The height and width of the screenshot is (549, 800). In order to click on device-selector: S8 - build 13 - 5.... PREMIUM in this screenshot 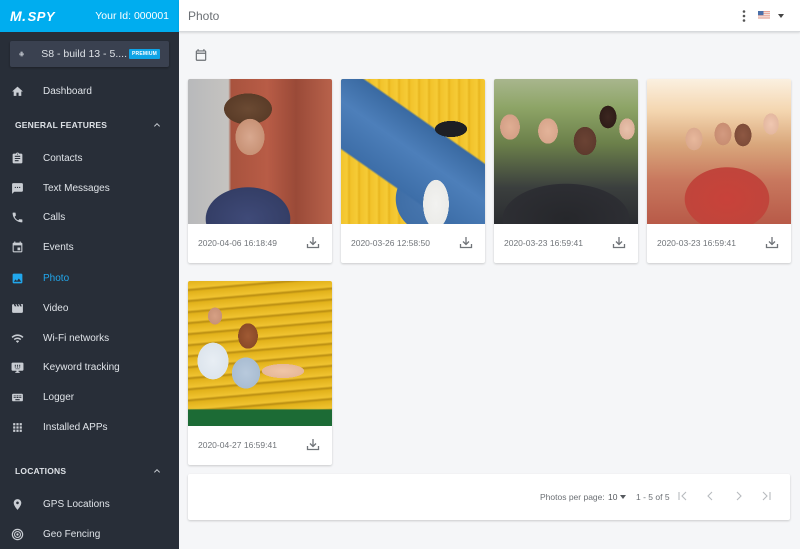, I will do `click(89, 54)`.